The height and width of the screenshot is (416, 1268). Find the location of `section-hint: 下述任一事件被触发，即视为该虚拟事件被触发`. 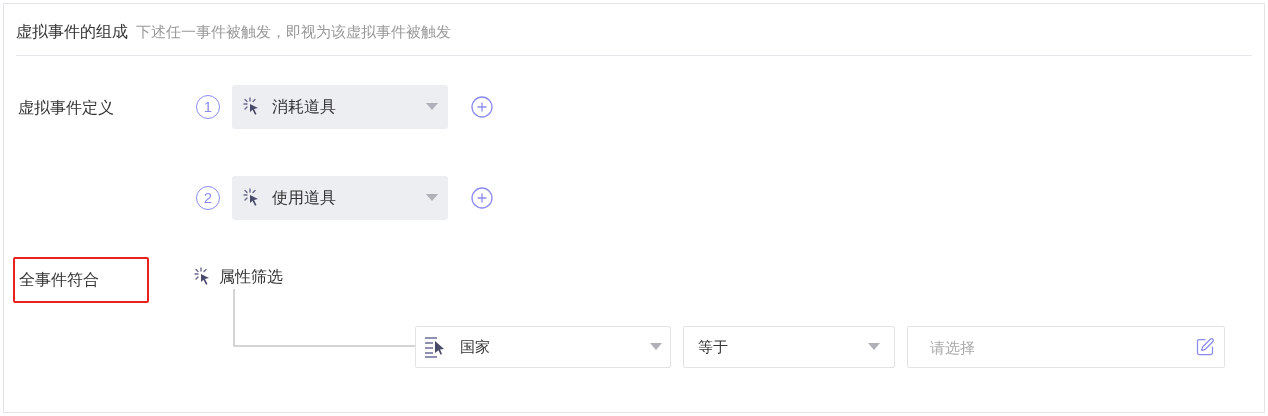

section-hint: 下述任一事件被触发，即视为该虚拟事件被触发 is located at coordinates (293, 32).